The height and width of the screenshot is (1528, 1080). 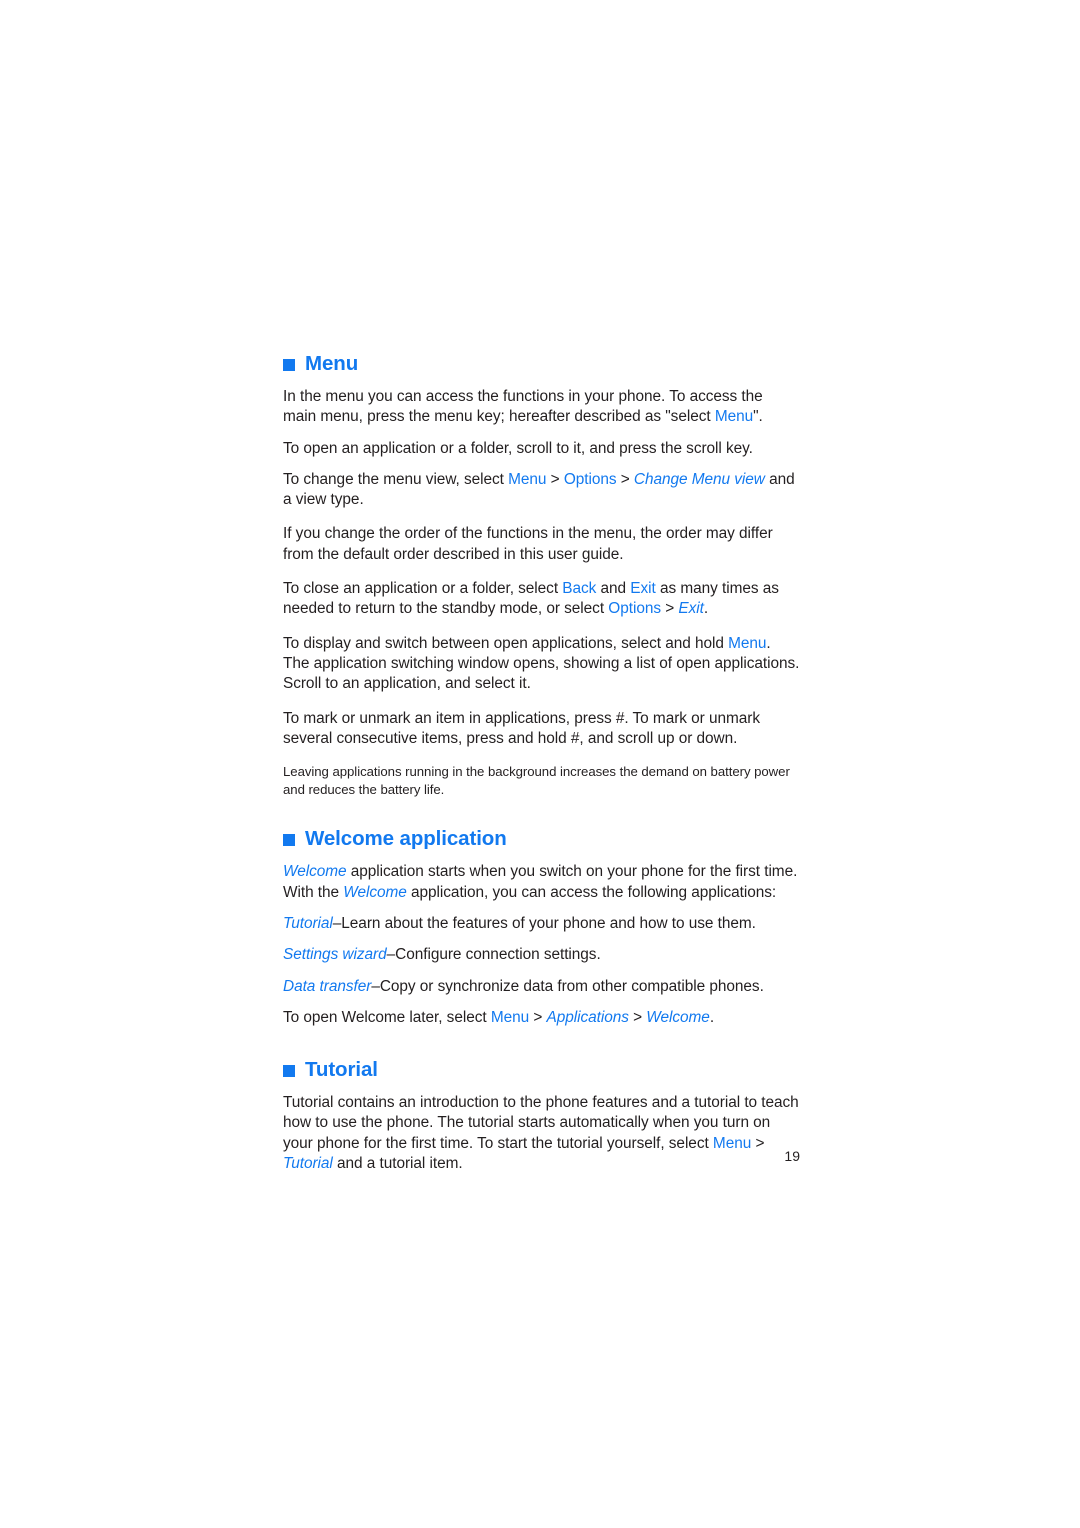 I want to click on section-heading-tutorial: Tutorial, so click(x=541, y=1070).